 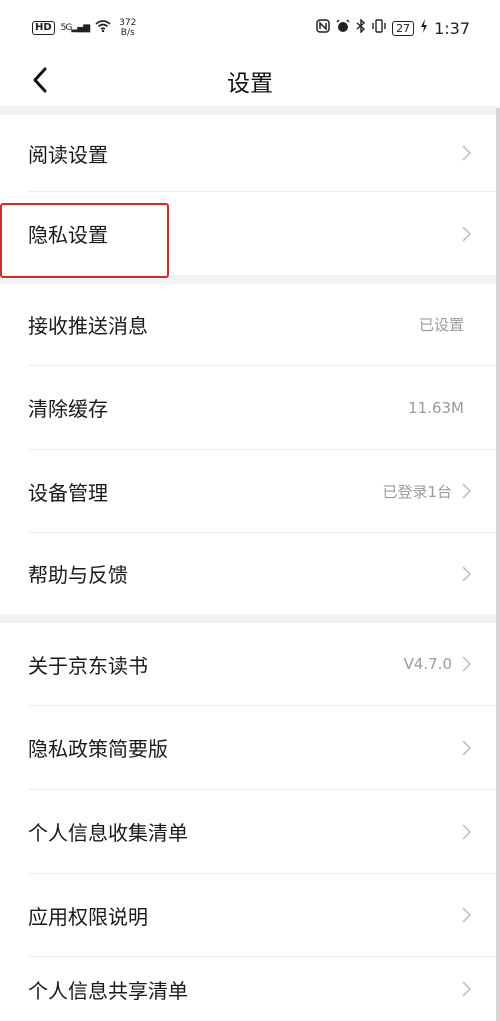 I want to click on row-label: 应用权限说明, so click(x=88, y=916).